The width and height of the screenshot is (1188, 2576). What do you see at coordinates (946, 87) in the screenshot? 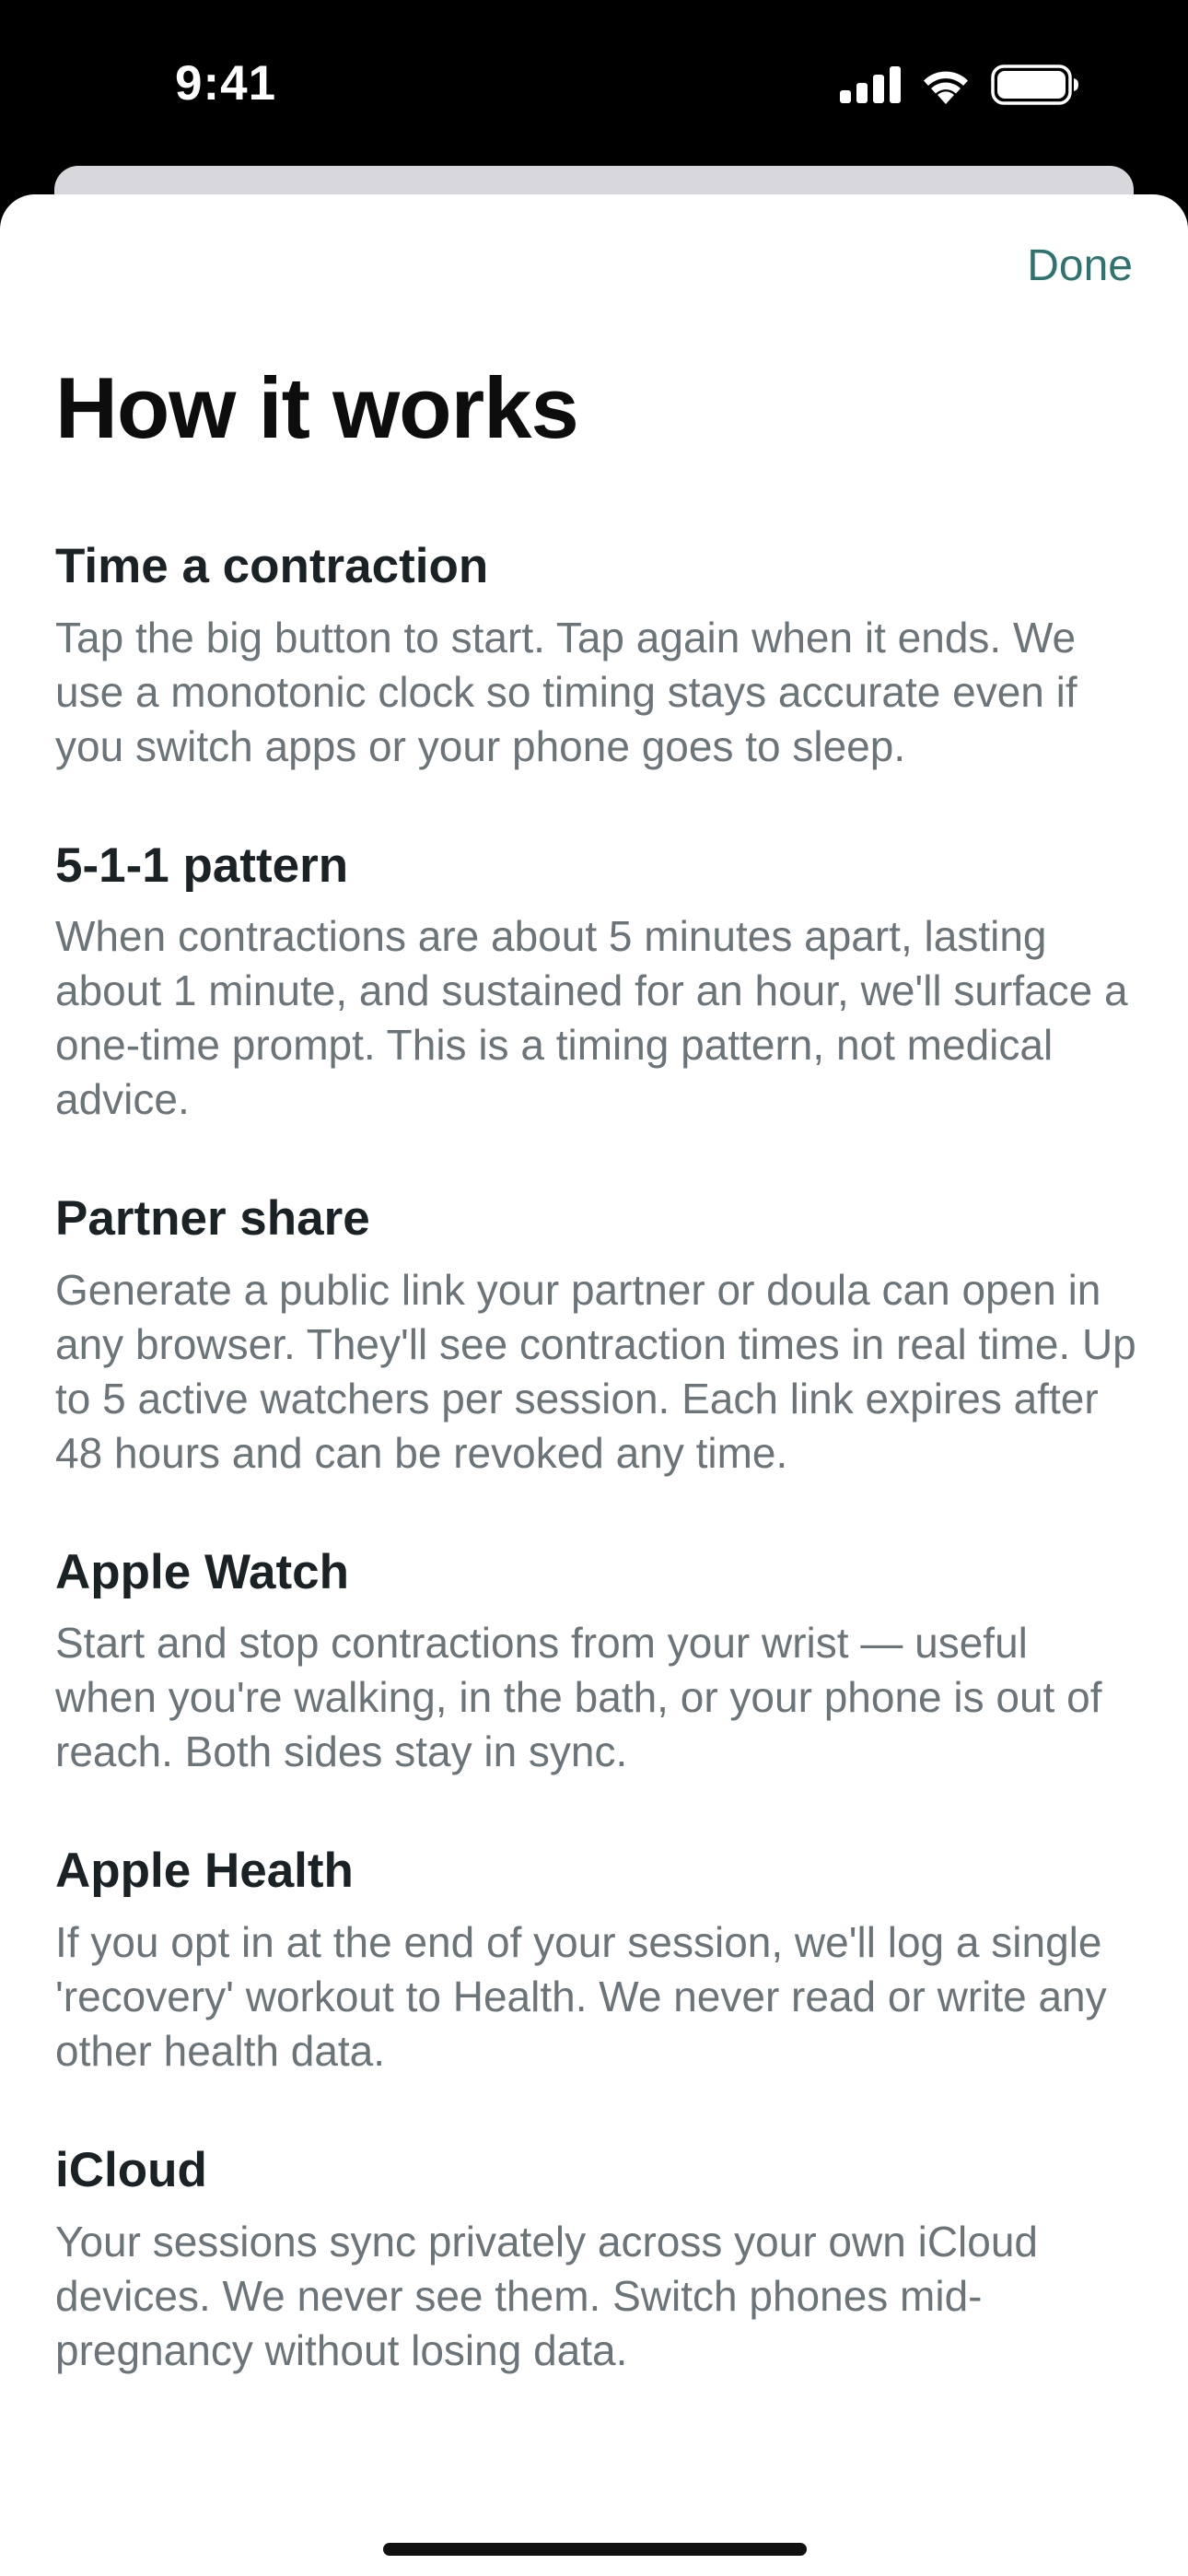
I see `wifi-icon` at bounding box center [946, 87].